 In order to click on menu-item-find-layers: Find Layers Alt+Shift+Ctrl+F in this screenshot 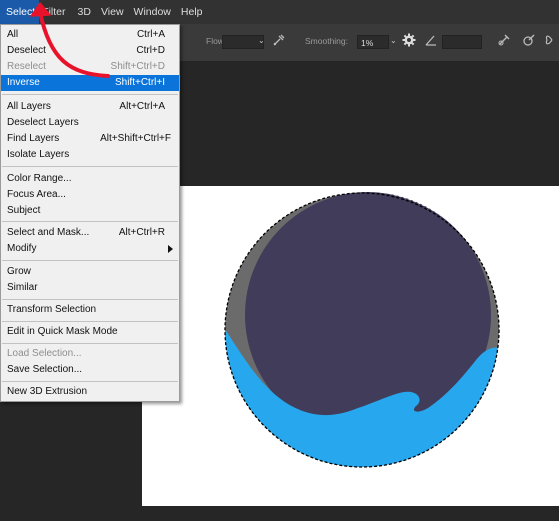, I will do `click(90, 139)`.